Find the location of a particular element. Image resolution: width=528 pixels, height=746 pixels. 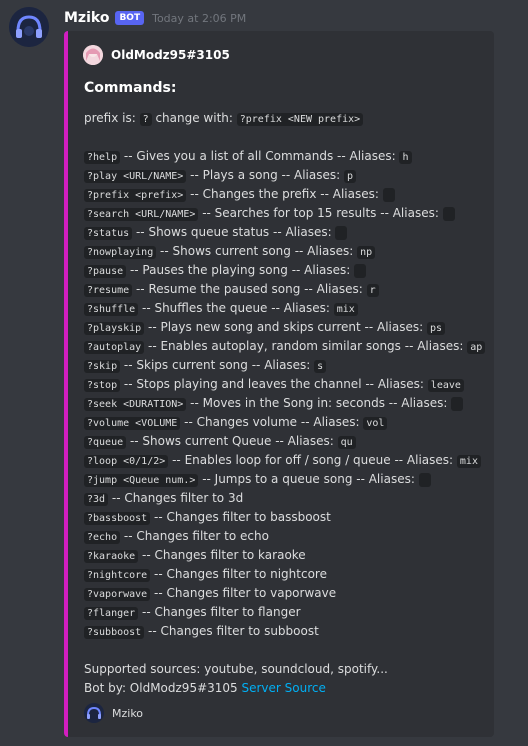

command-line: ?flanger -- Changes filter to flanger is located at coordinates (289, 612).